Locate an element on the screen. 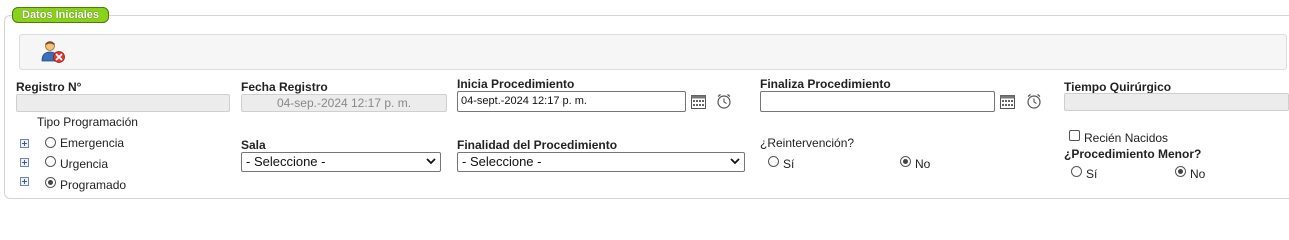  reintervencion-label: ¿Reintervención? is located at coordinates (807, 143).